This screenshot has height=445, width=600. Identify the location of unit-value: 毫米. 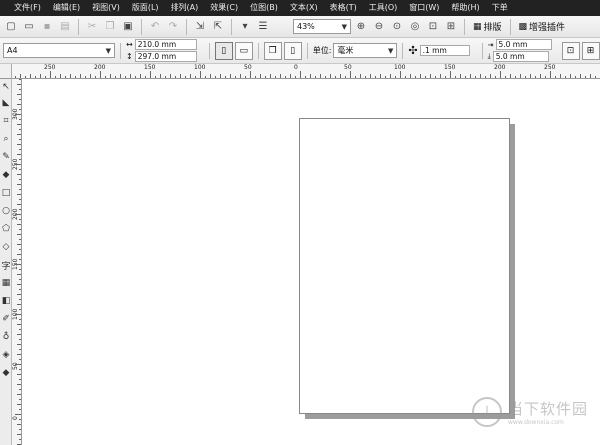
(345, 50).